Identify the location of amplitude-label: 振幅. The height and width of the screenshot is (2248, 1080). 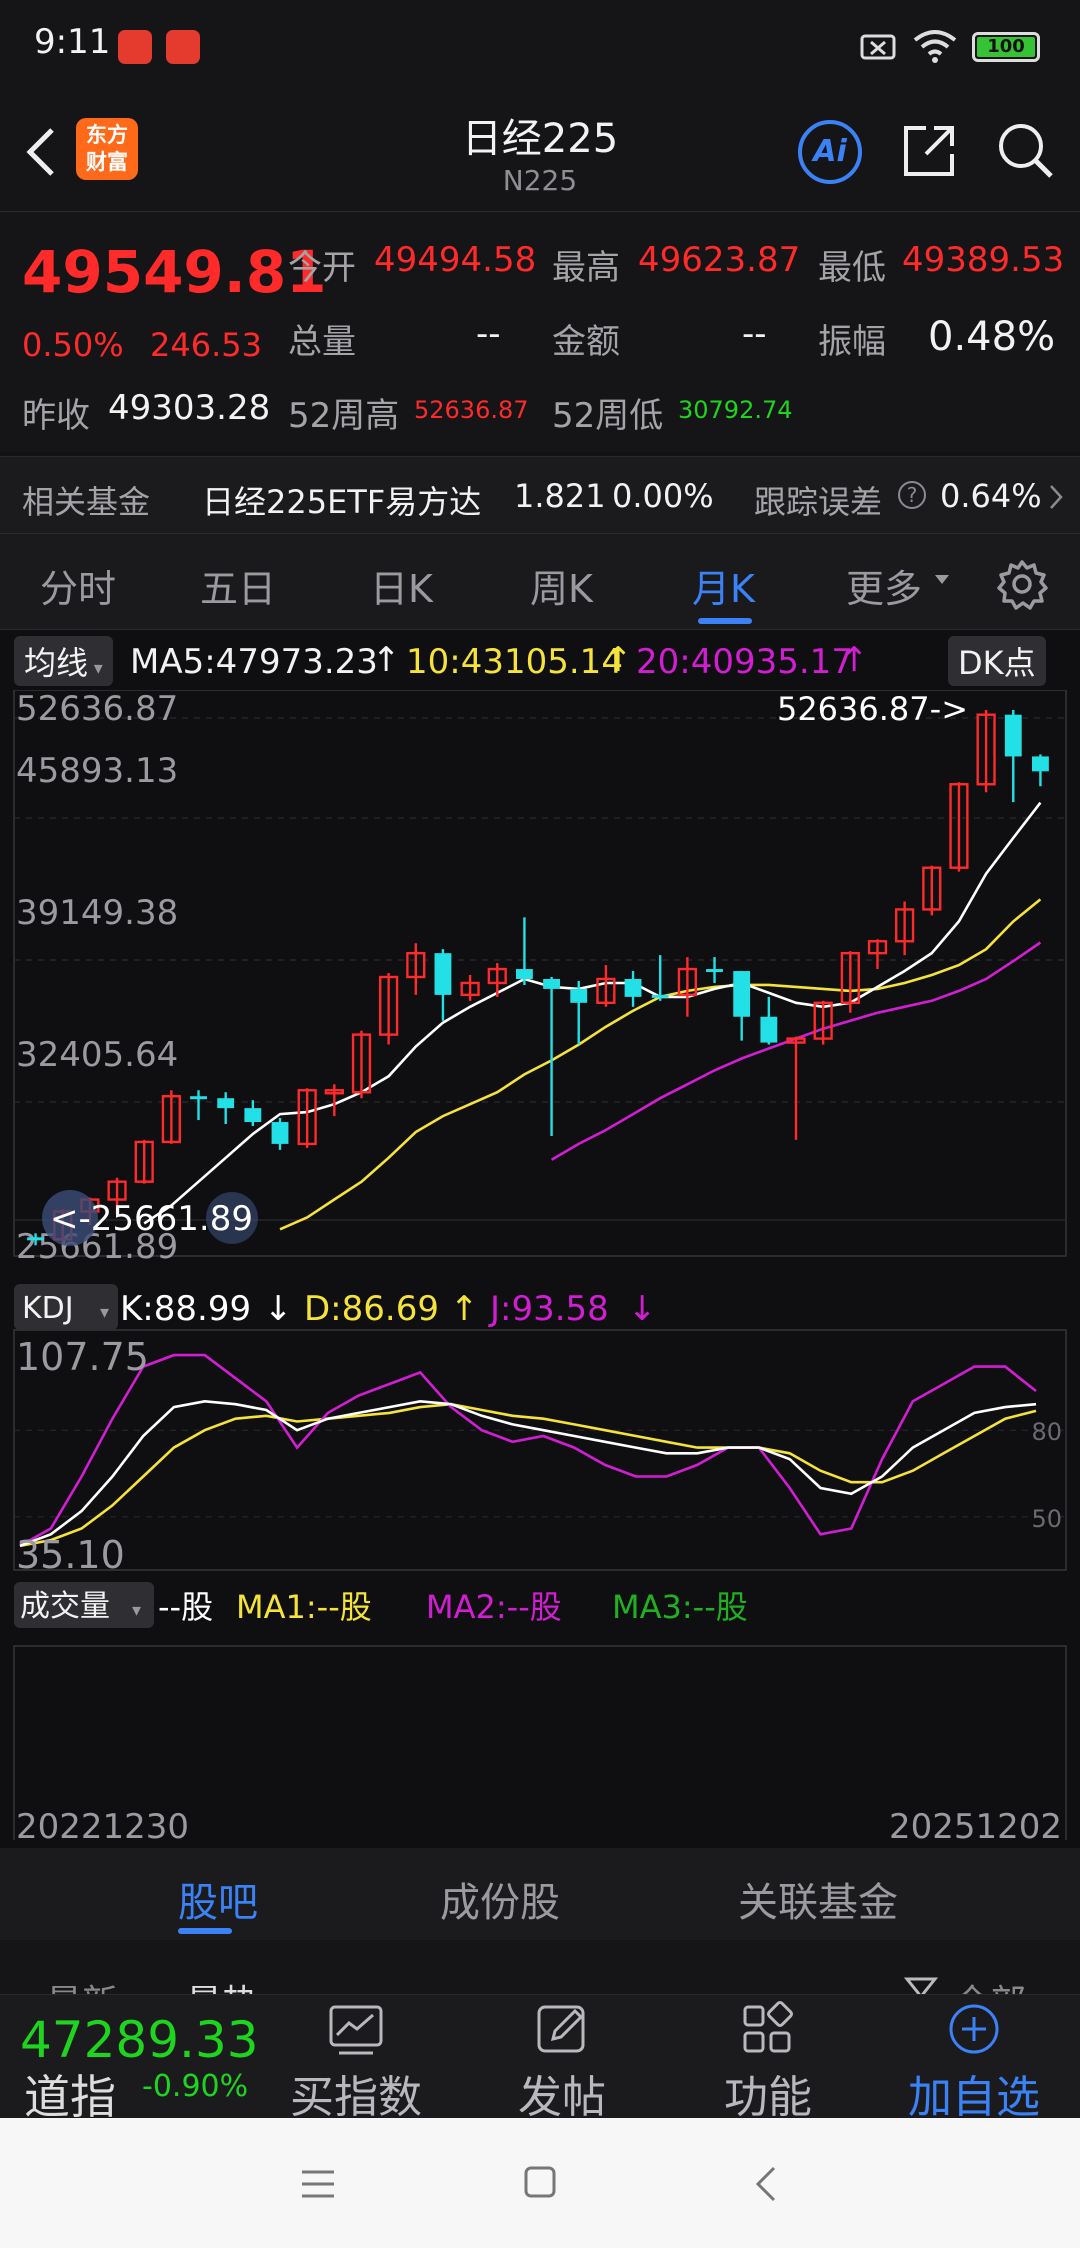
(852, 342).